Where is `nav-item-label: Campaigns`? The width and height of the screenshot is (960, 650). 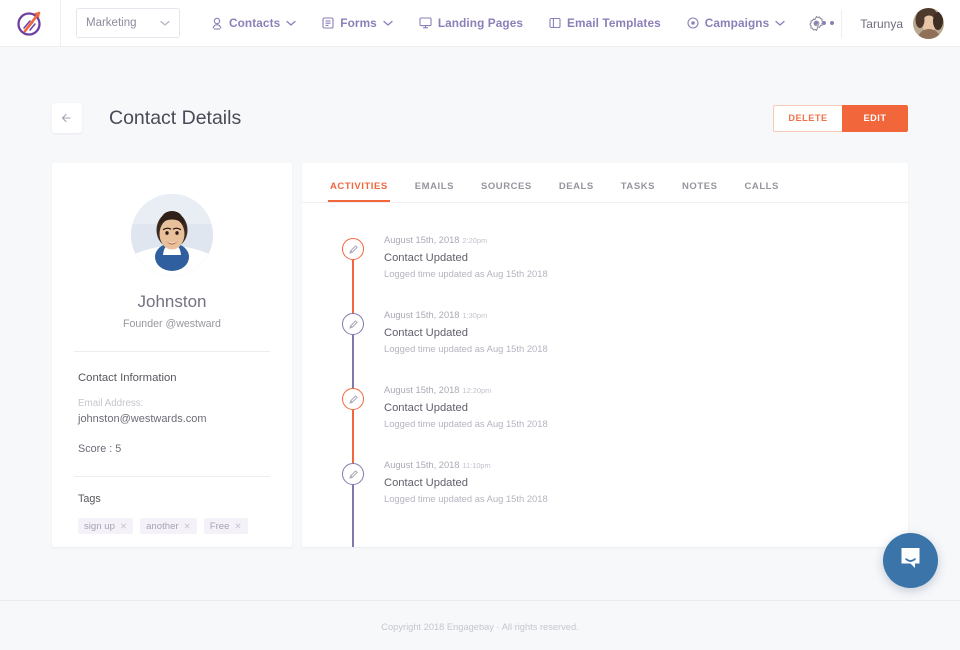 nav-item-label: Campaigns is located at coordinates (737, 23).